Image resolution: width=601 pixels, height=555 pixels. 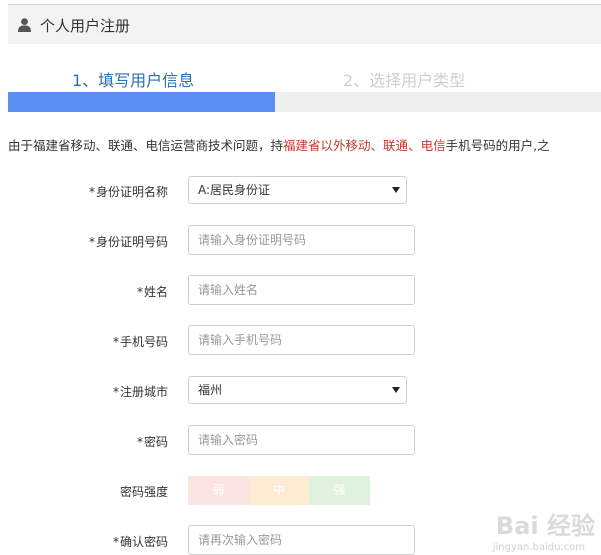 I want to click on phone-label-text: 手机号码, so click(x=143, y=342).